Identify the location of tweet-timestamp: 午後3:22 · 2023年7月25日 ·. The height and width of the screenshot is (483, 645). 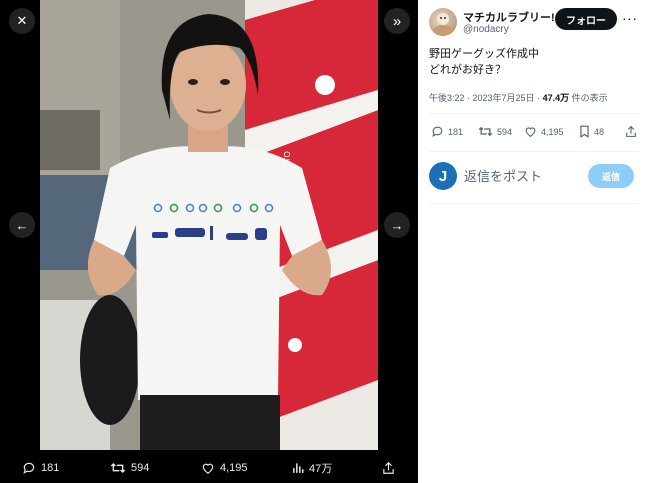
(486, 98).